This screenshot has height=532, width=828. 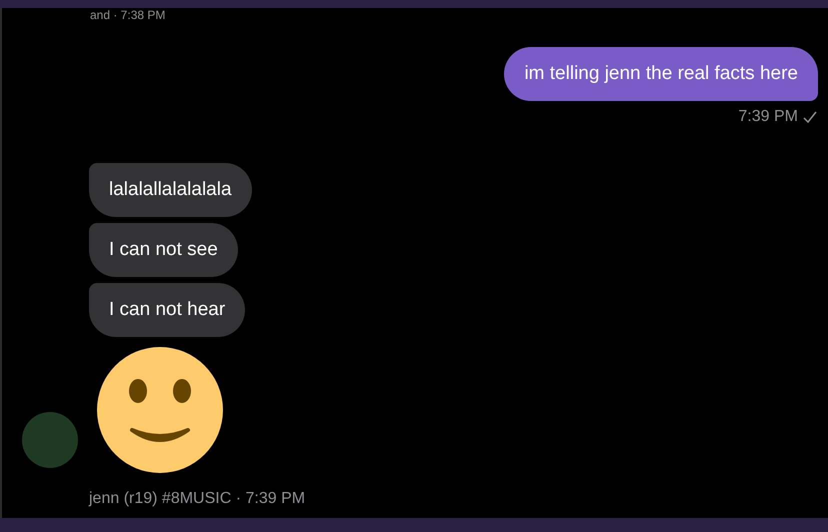 What do you see at coordinates (170, 190) in the screenshot?
I see `received-message-bubble: lalalallalalalala` at bounding box center [170, 190].